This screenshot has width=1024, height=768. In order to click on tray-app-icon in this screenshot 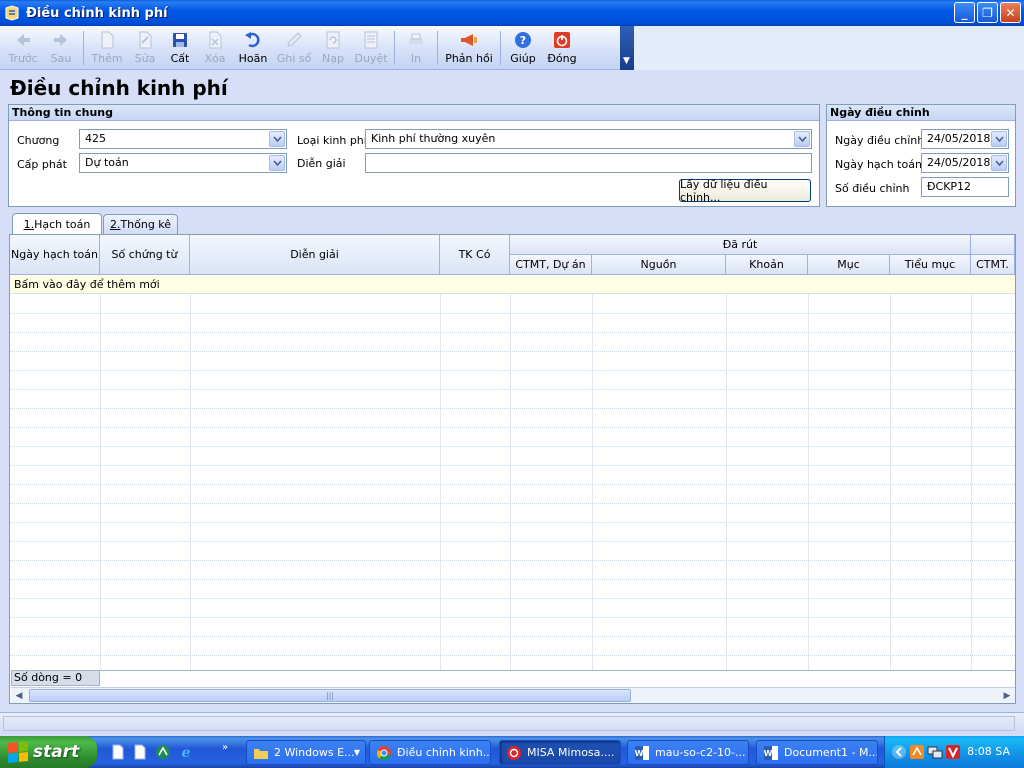, I will do `click(917, 752)`.